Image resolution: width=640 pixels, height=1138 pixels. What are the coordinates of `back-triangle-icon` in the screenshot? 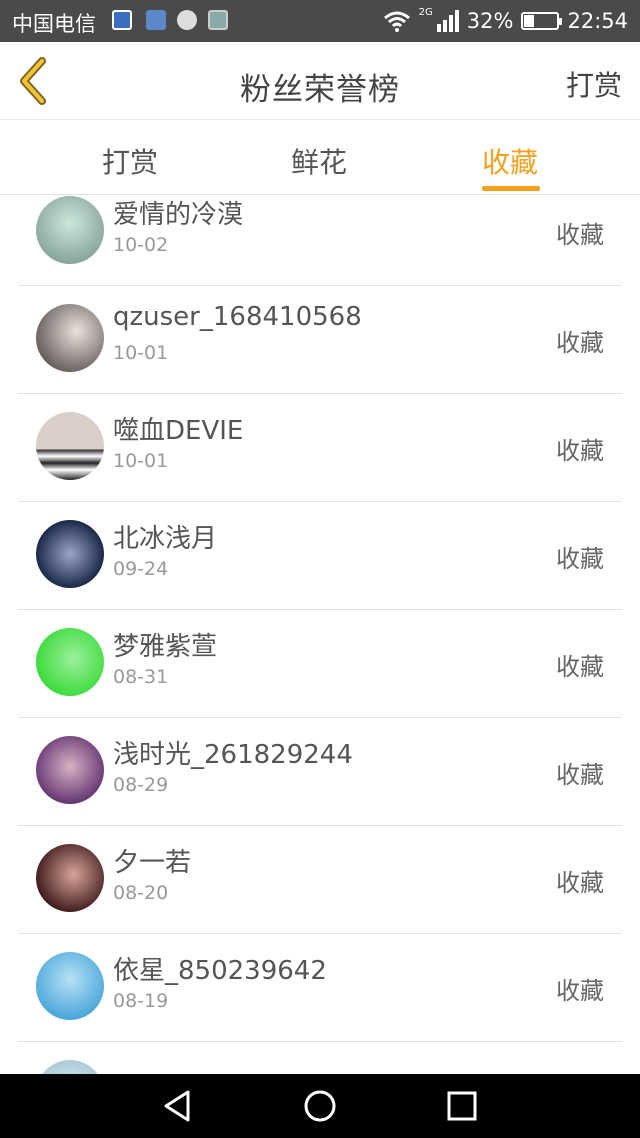 It's located at (178, 1106).